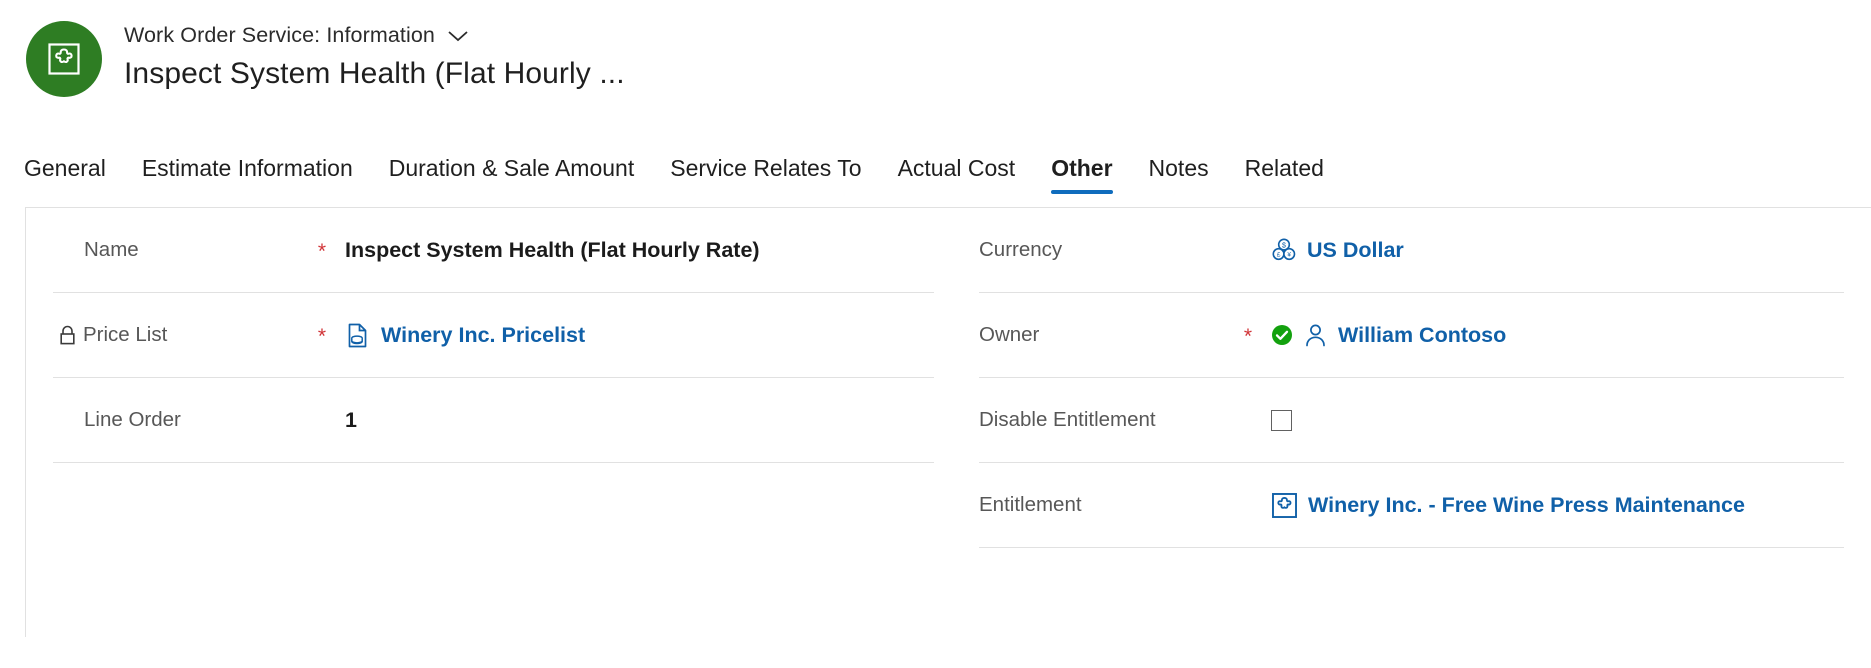 This screenshot has width=1871, height=668. I want to click on tab-actual-cost: Actual Cost, so click(957, 175).